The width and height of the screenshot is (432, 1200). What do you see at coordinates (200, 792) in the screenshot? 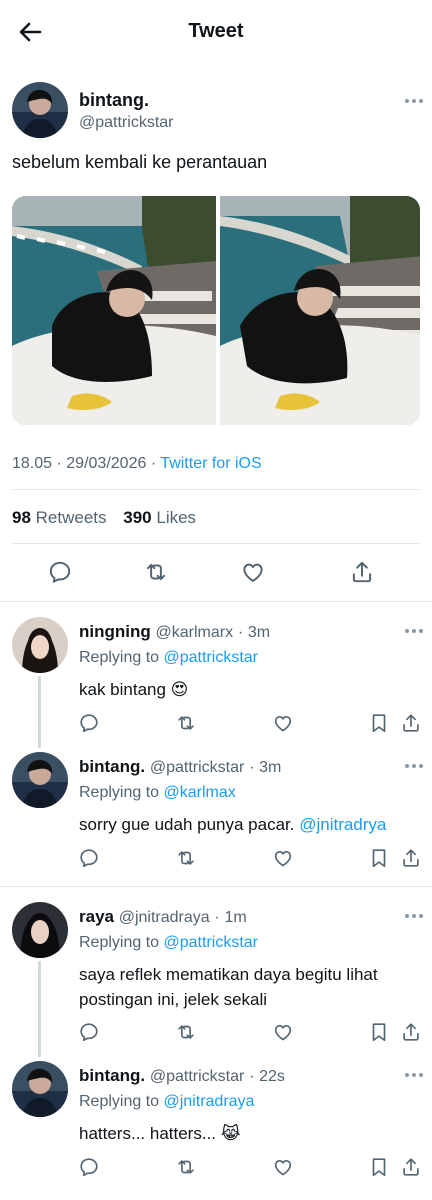
I see `replying-to-handle: @karlmax` at bounding box center [200, 792].